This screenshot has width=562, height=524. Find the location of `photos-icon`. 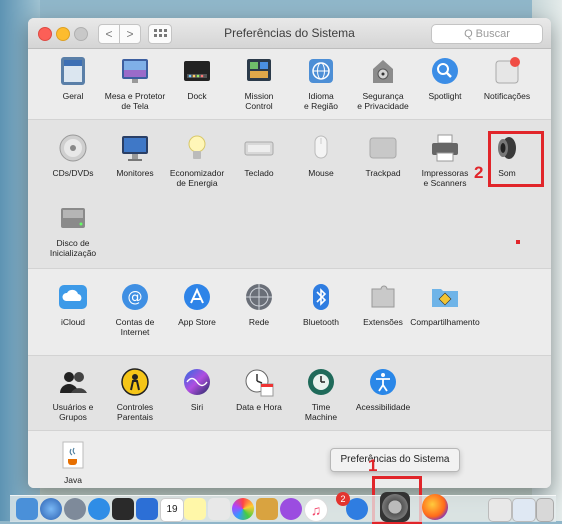

photos-icon is located at coordinates (243, 509).